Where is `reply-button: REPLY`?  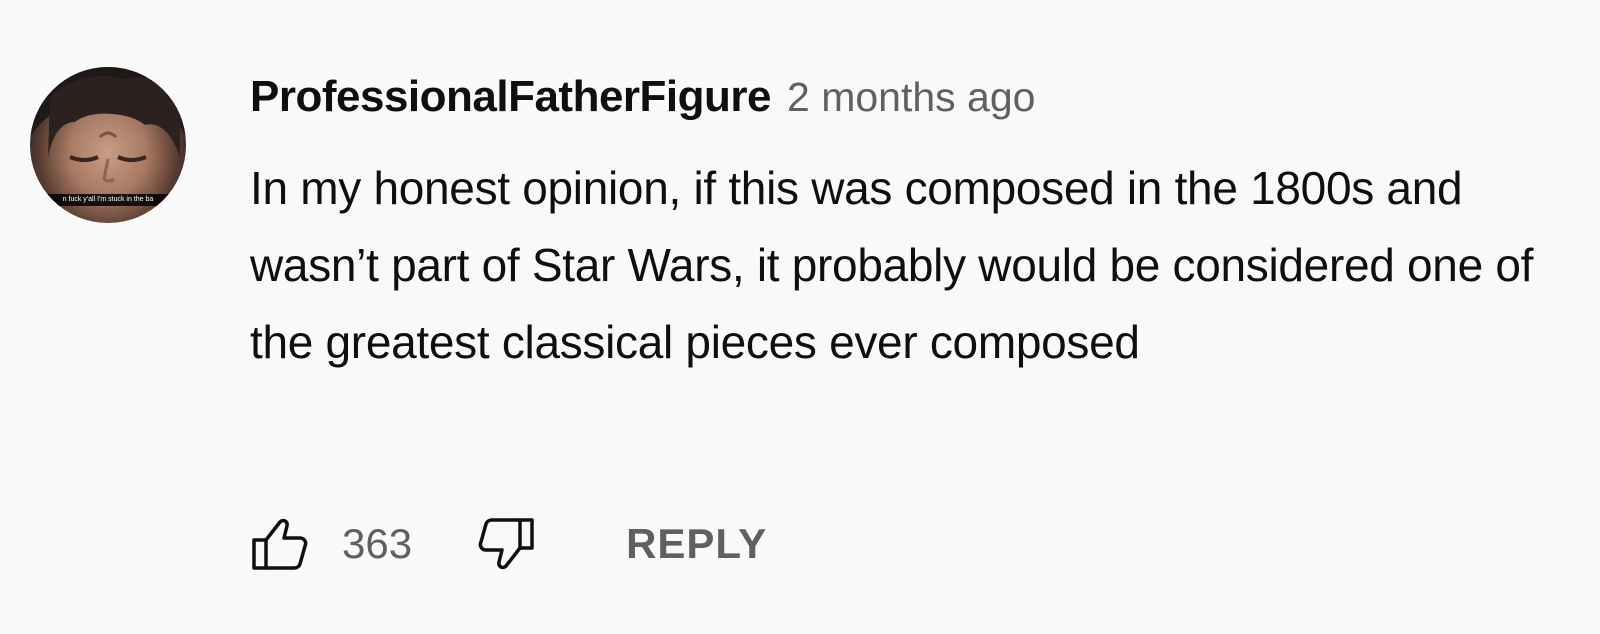
reply-button: REPLY is located at coordinates (696, 544).